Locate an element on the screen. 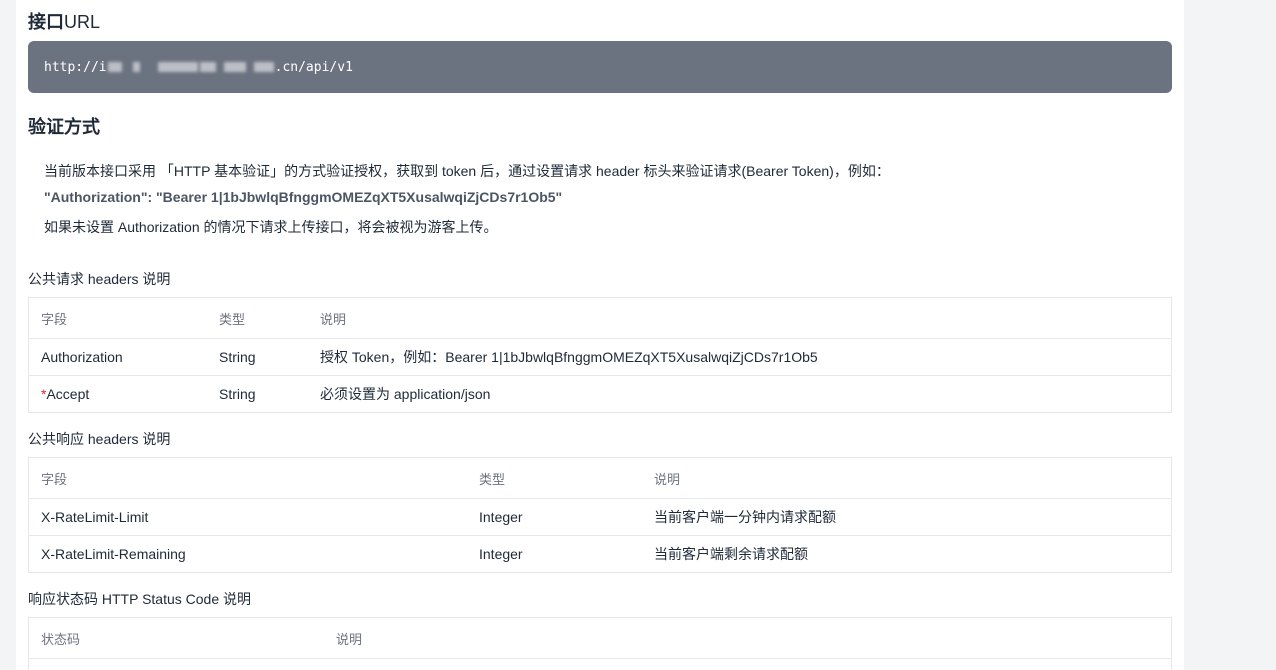 This screenshot has height=670, width=1276. table-header-row: 状态码 说明 is located at coordinates (600, 638).